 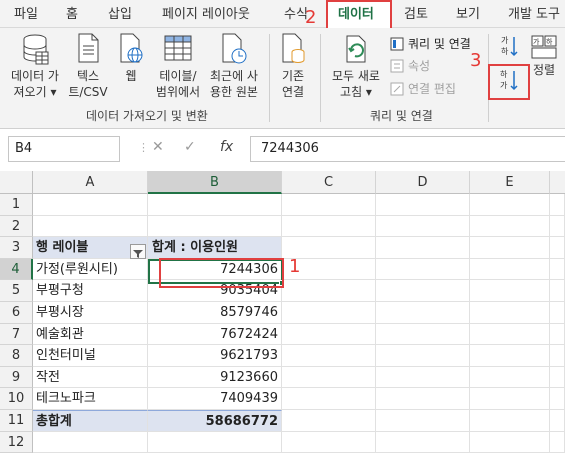 I want to click on refresh-all-button: 모두 새로 고침 ▾, so click(x=356, y=66).